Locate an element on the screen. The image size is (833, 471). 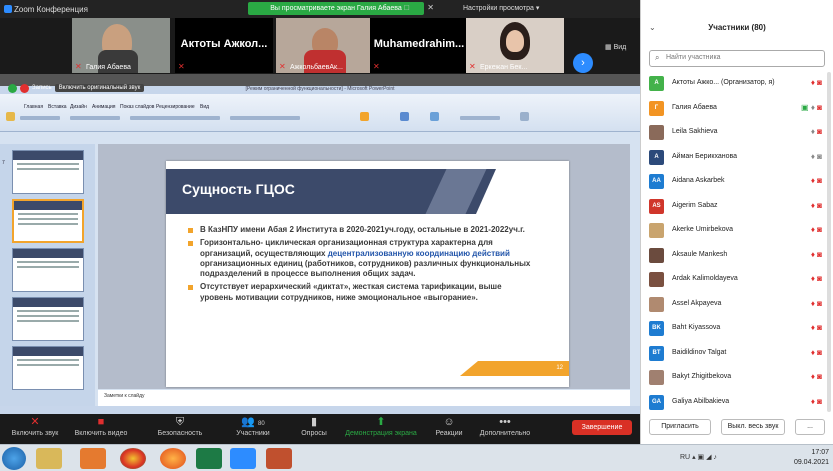
slide-thumbnail-selected is located at coordinates (48, 221).